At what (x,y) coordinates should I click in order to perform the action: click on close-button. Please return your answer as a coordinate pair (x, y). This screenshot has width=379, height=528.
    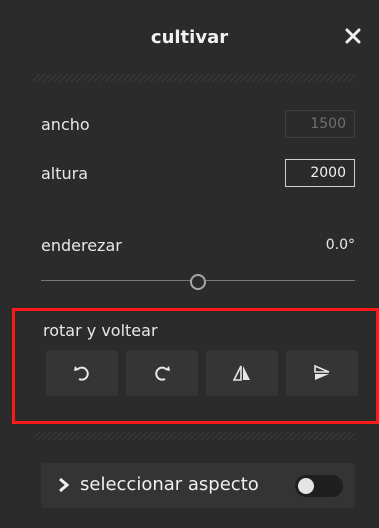
    Looking at the image, I should click on (353, 36).